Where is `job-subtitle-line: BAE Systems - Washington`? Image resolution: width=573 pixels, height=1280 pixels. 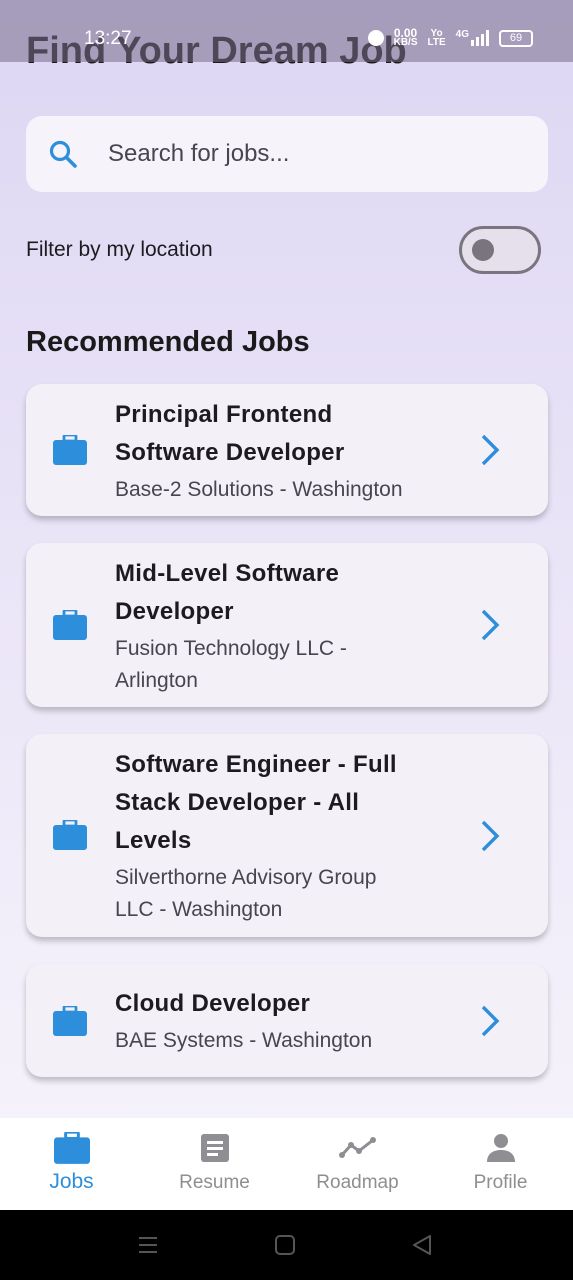
job-subtitle-line: BAE Systems - Washington is located at coordinates (244, 1040).